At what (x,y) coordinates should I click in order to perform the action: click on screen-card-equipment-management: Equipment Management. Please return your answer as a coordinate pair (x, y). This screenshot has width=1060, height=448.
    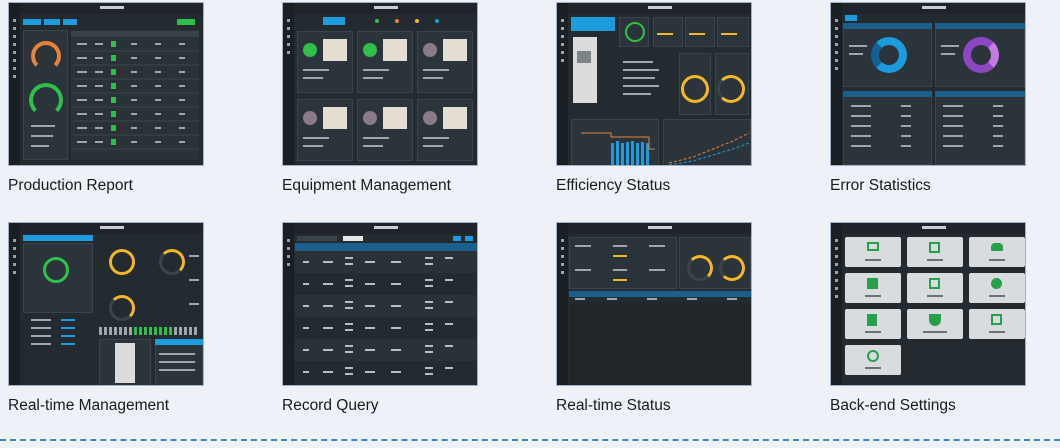
    Looking at the image, I should click on (380, 98).